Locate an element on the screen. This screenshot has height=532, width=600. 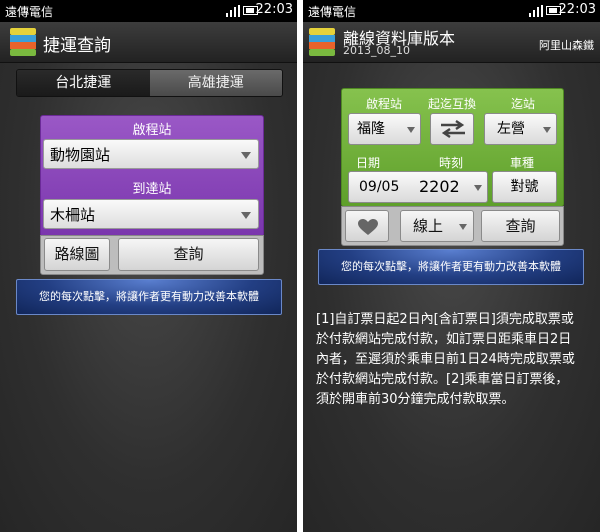
time-label: 時刻 is located at coordinates (450, 163).